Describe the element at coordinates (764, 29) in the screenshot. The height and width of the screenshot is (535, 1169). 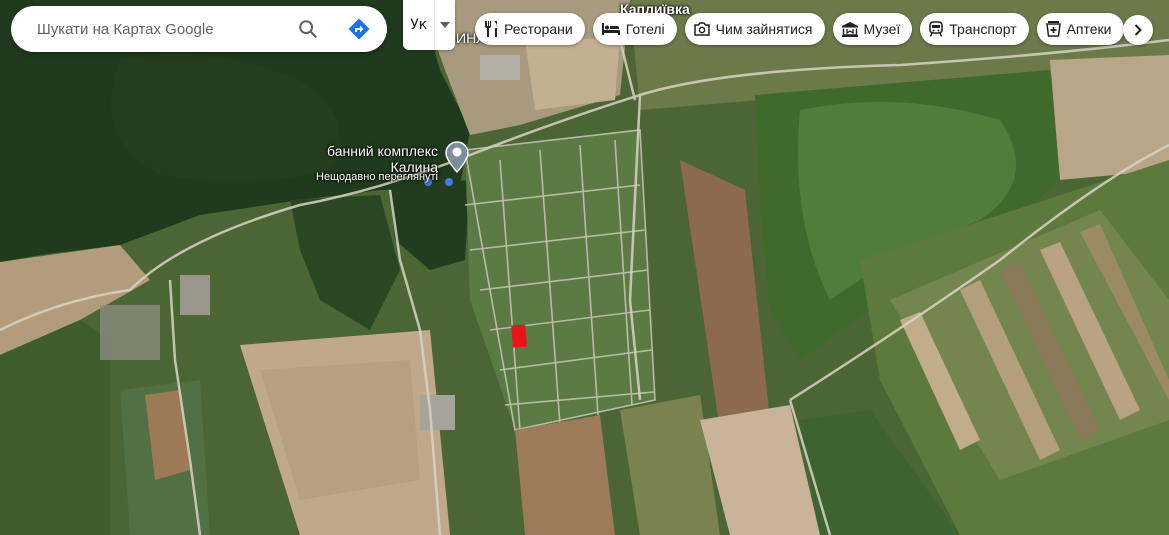
I see `chip-label: Чим зайнятися` at that location.